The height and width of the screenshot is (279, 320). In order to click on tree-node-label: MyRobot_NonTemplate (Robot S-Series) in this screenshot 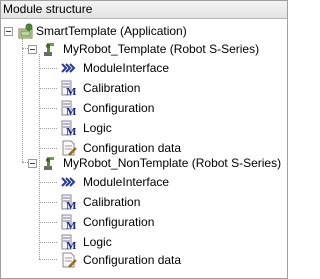, I will do `click(172, 163)`.